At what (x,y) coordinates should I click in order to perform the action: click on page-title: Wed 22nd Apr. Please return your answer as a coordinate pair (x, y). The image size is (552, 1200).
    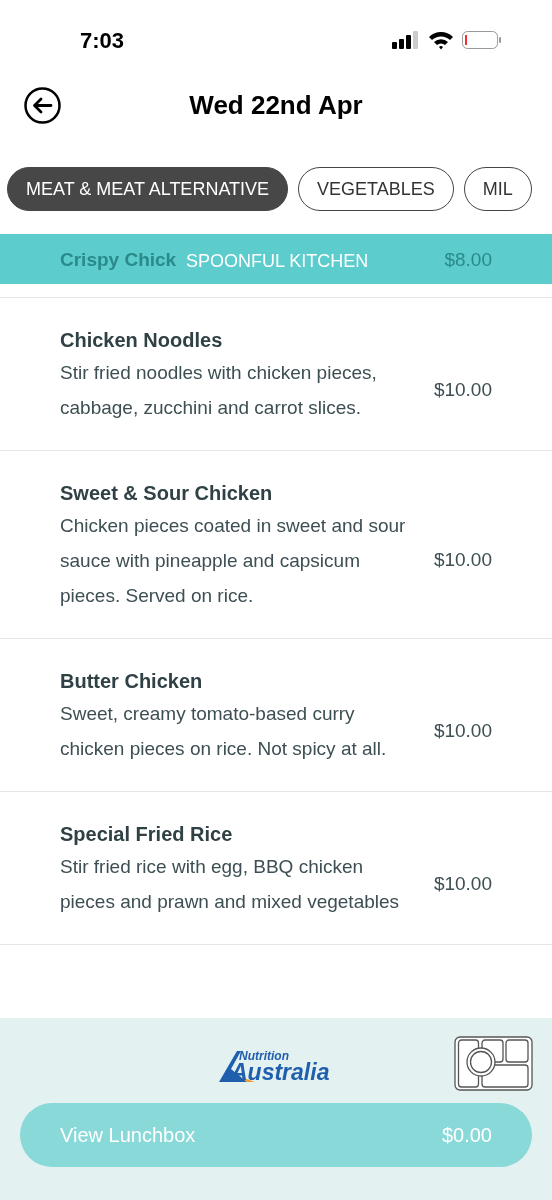
    Looking at the image, I should click on (276, 105).